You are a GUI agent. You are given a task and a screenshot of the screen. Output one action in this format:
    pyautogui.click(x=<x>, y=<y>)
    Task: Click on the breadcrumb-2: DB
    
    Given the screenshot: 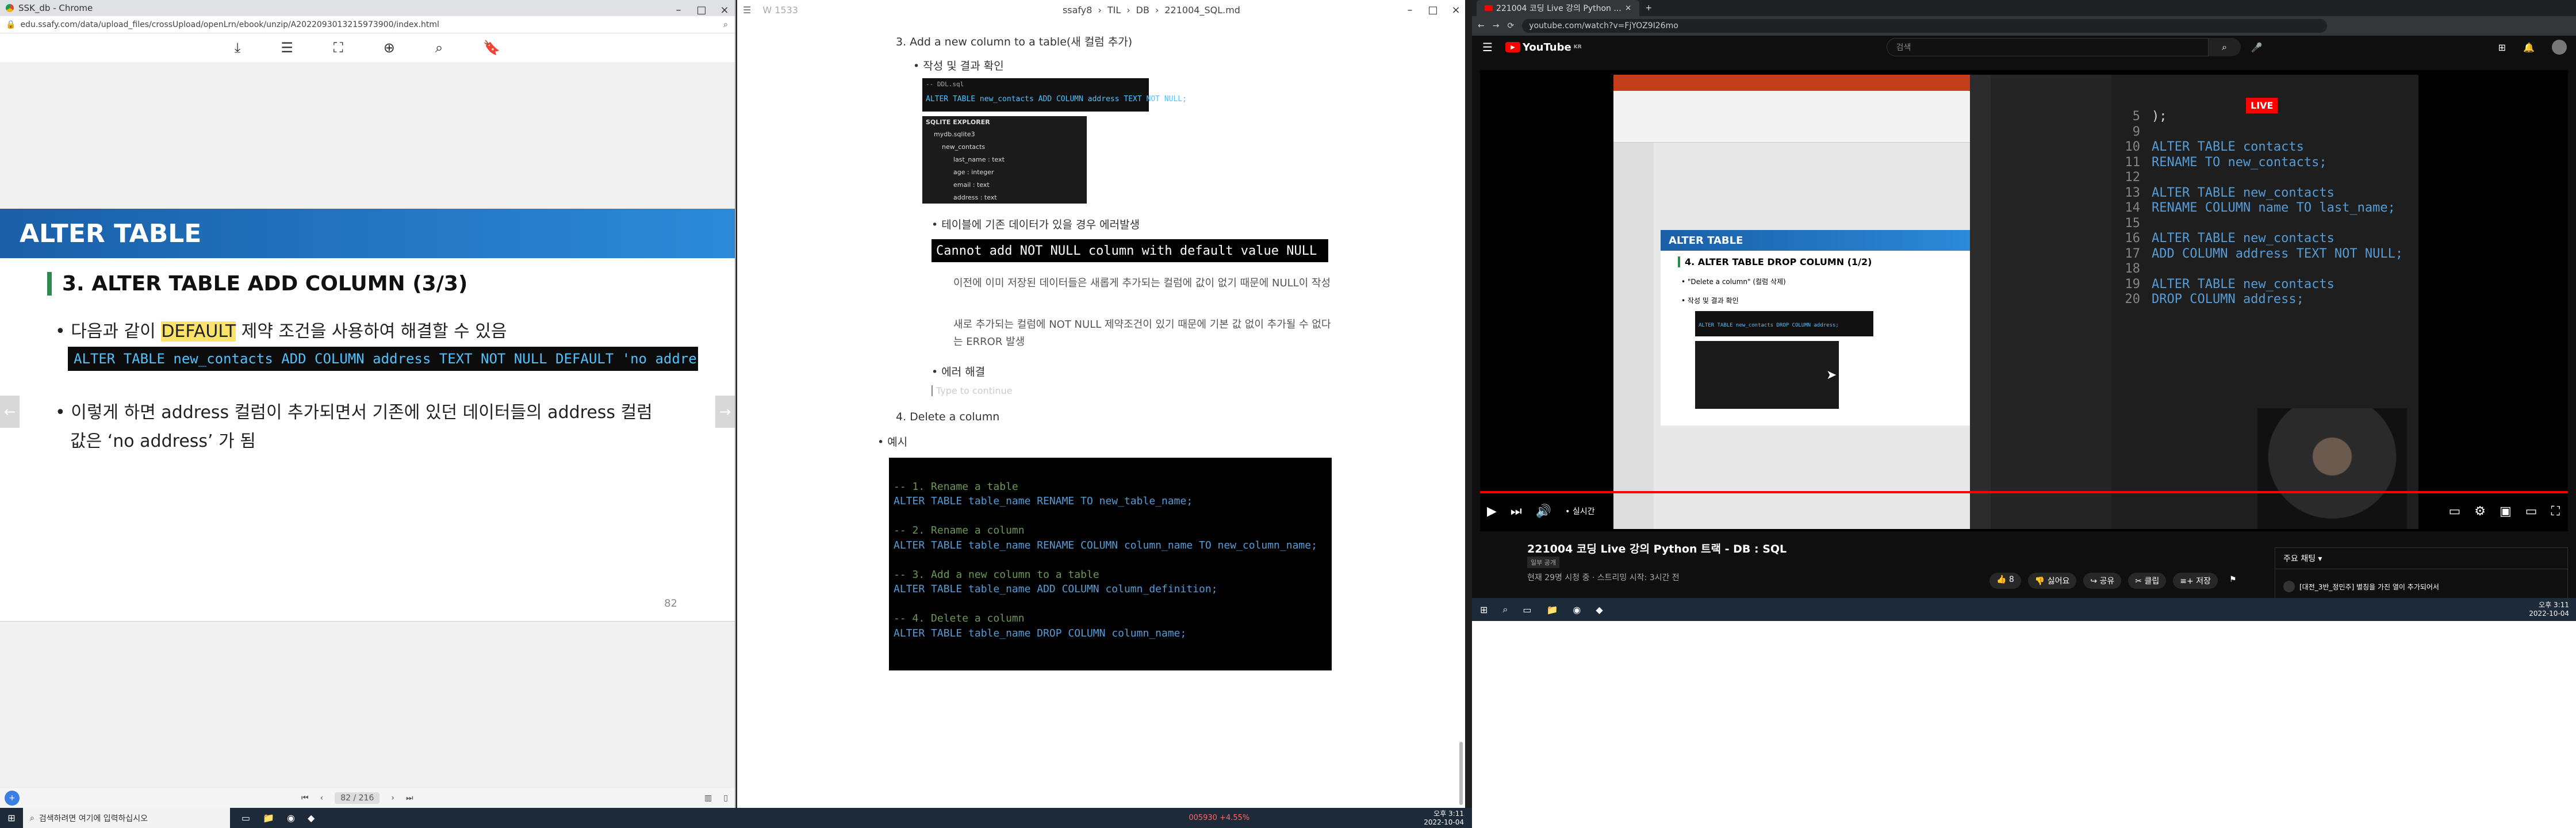 What is the action you would take?
    pyautogui.click(x=1142, y=10)
    